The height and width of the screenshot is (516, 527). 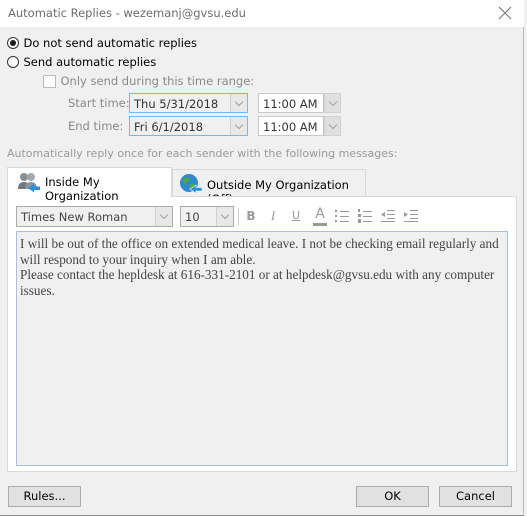 I want to click on start-date-value: Thu 5/31/2018, so click(x=176, y=104).